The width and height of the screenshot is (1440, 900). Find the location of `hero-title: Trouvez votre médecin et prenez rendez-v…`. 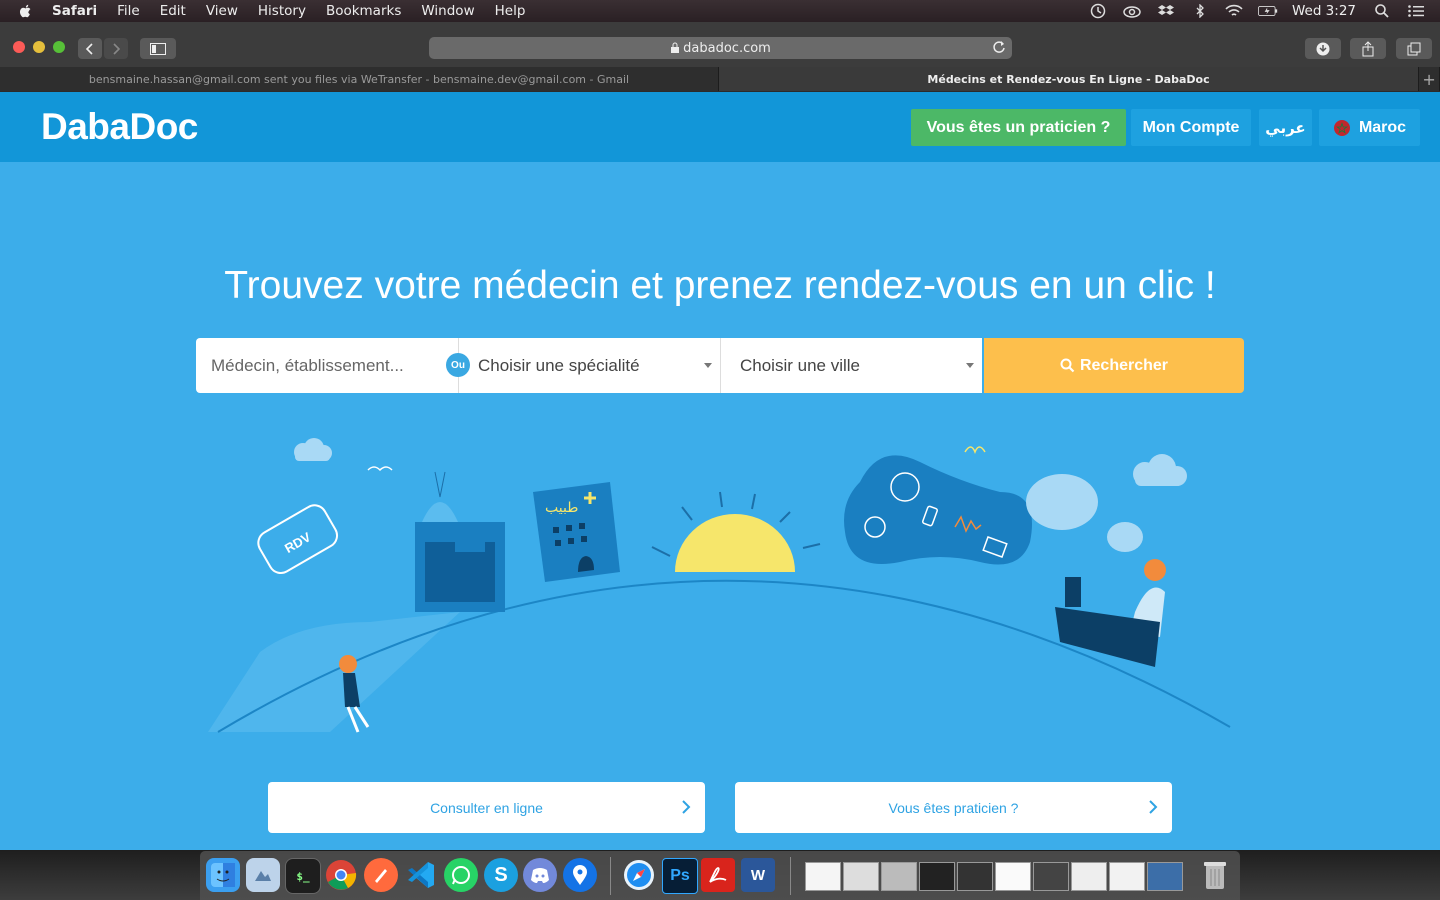

hero-title: Trouvez votre médecin et prenez rendez-v… is located at coordinates (720, 285).